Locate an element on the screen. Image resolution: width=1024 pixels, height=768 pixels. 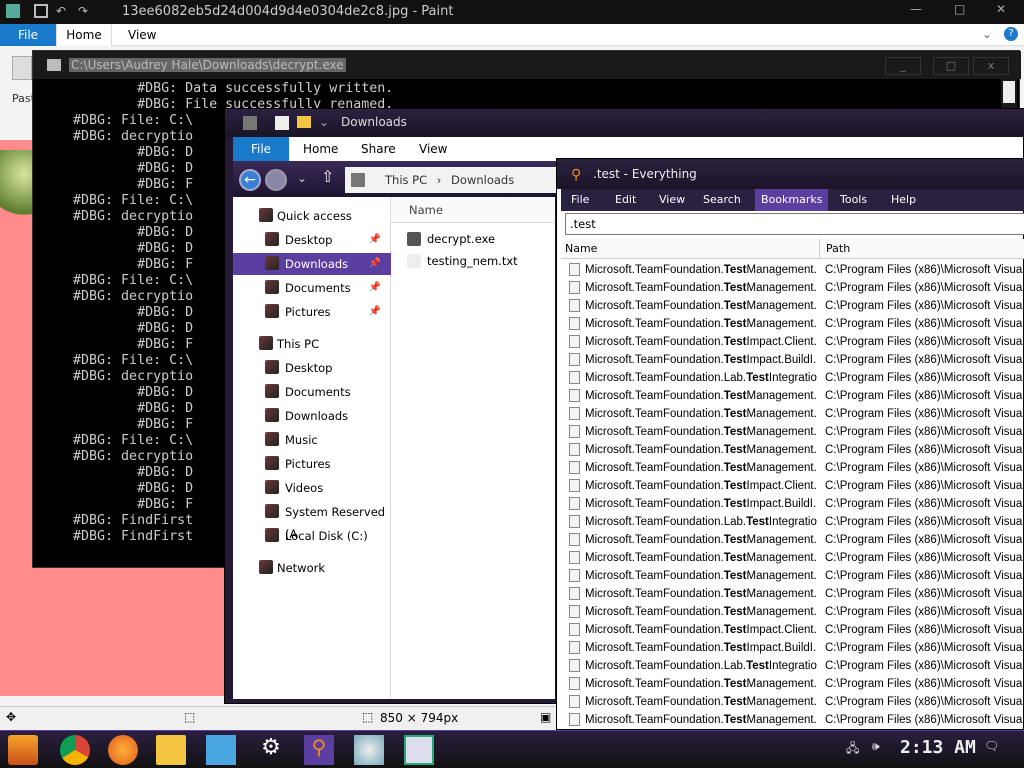
settings-icon: ⚙ is located at coordinates (271, 750).